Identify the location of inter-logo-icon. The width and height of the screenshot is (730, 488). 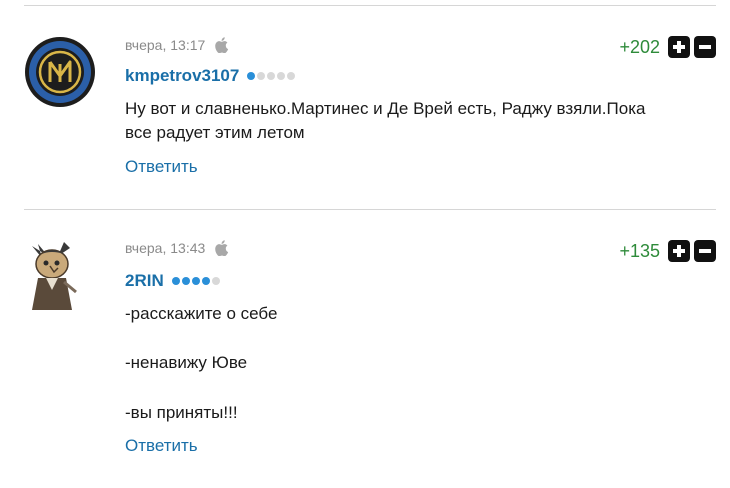
(60, 72).